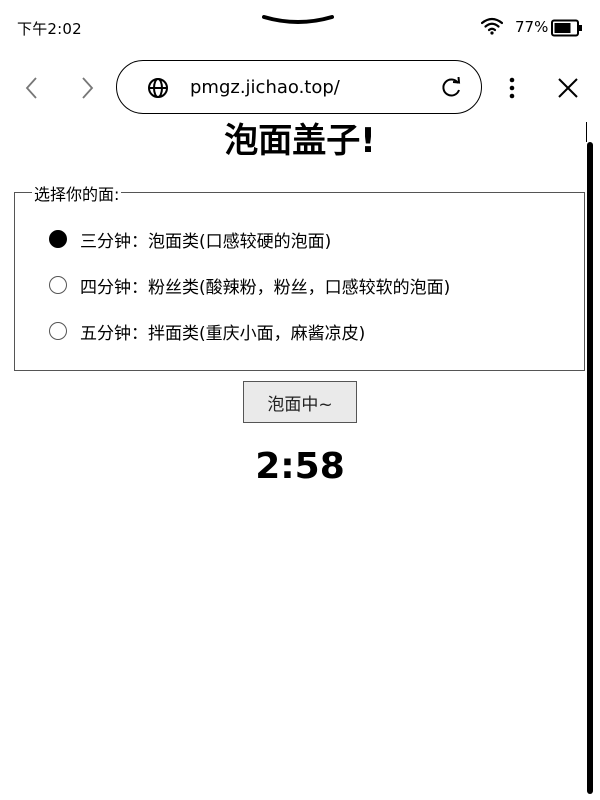 Image resolution: width=600 pixels, height=800 pixels. Describe the element at coordinates (77, 193) in the screenshot. I see `fieldset-legend: 选择你的面:` at that location.